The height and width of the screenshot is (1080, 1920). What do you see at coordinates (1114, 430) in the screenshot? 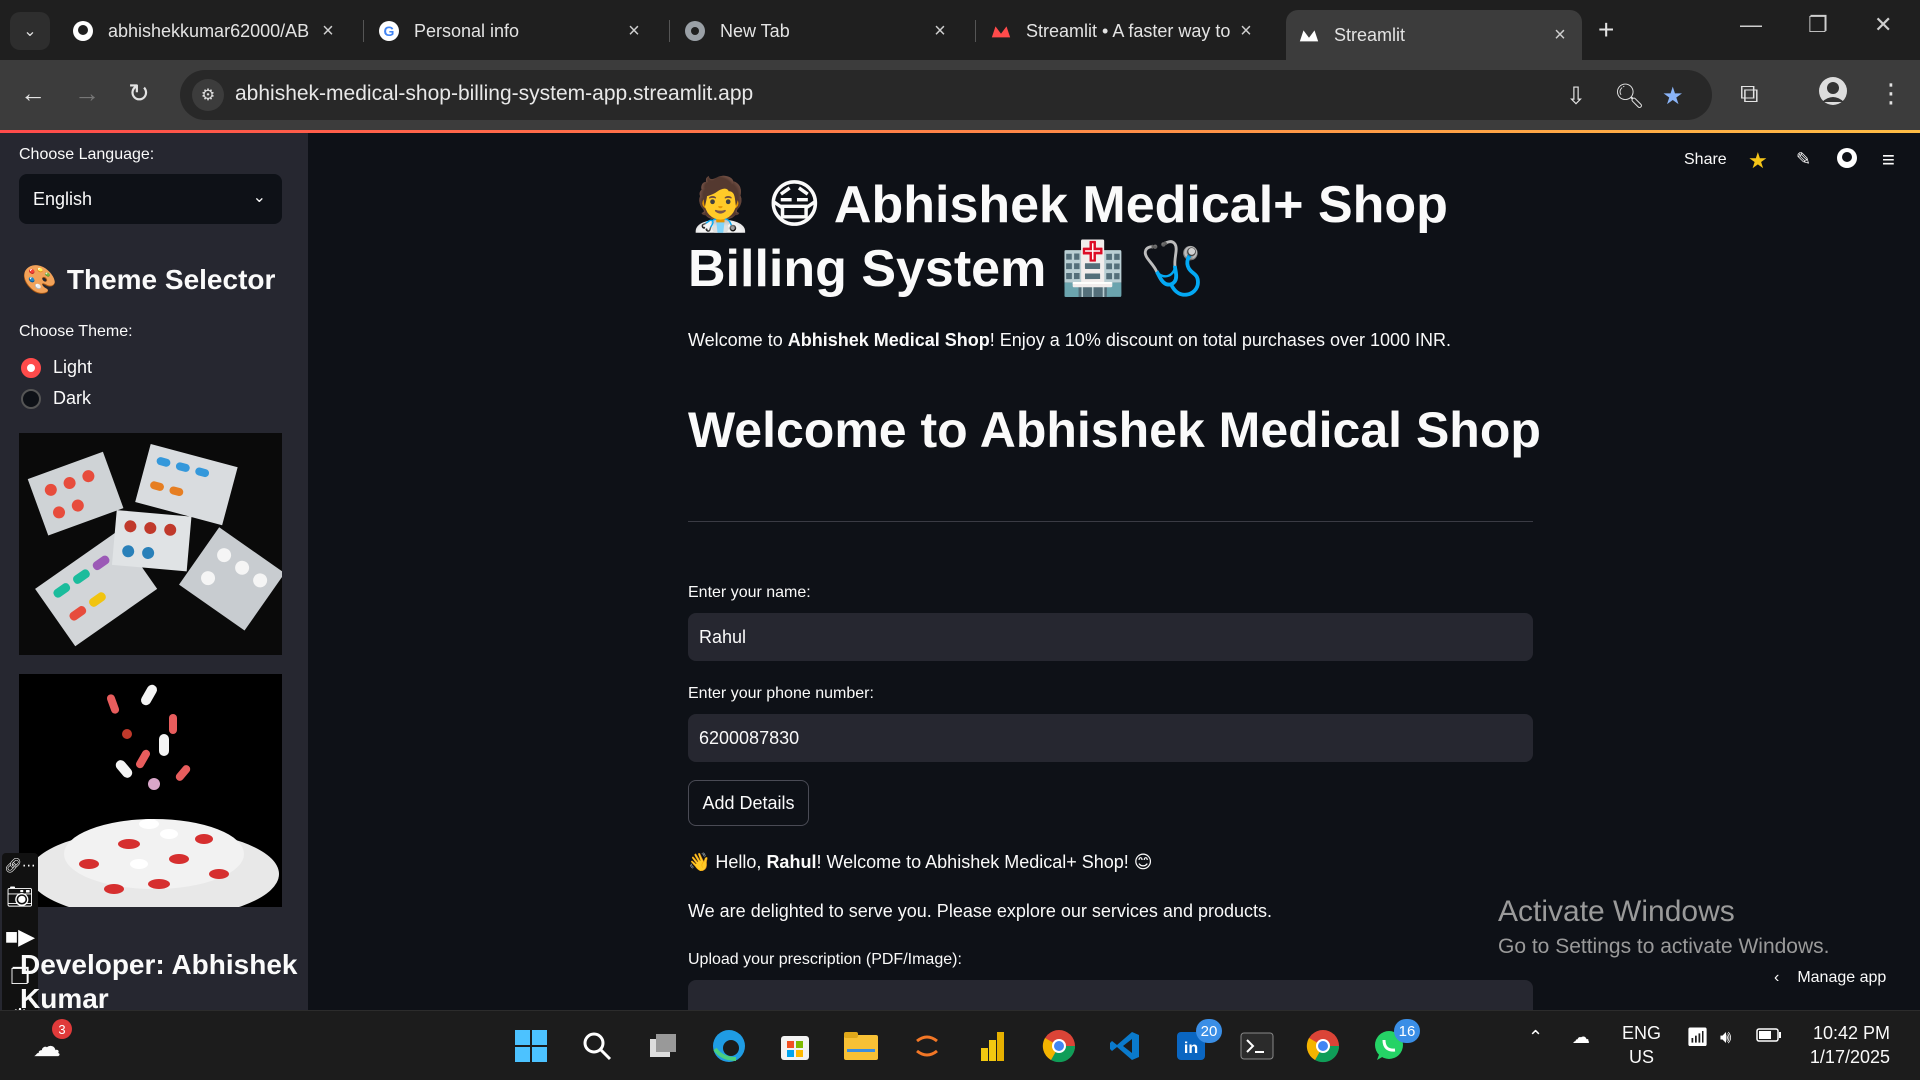
I see `welcome-heading: Welcome to Abhishek Medical Shop` at bounding box center [1114, 430].